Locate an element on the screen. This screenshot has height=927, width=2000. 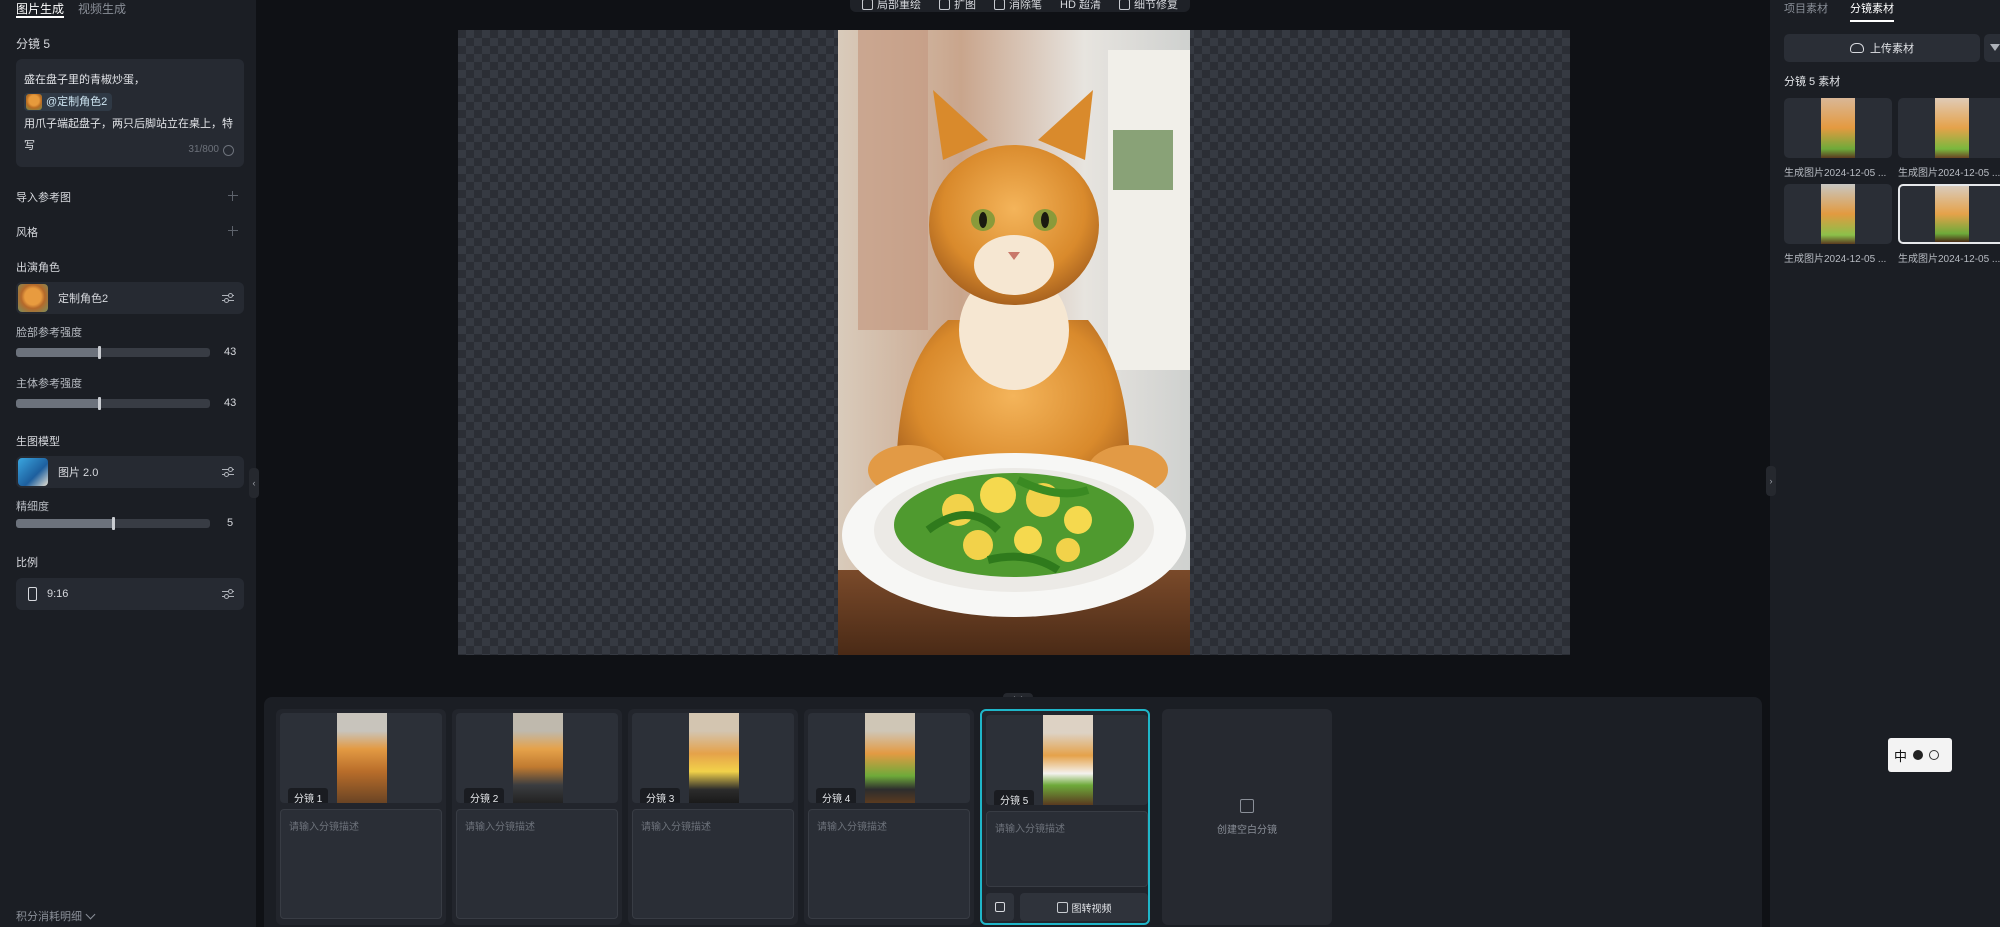
shot-label: 分镜 1 is located at coordinates (308, 795).